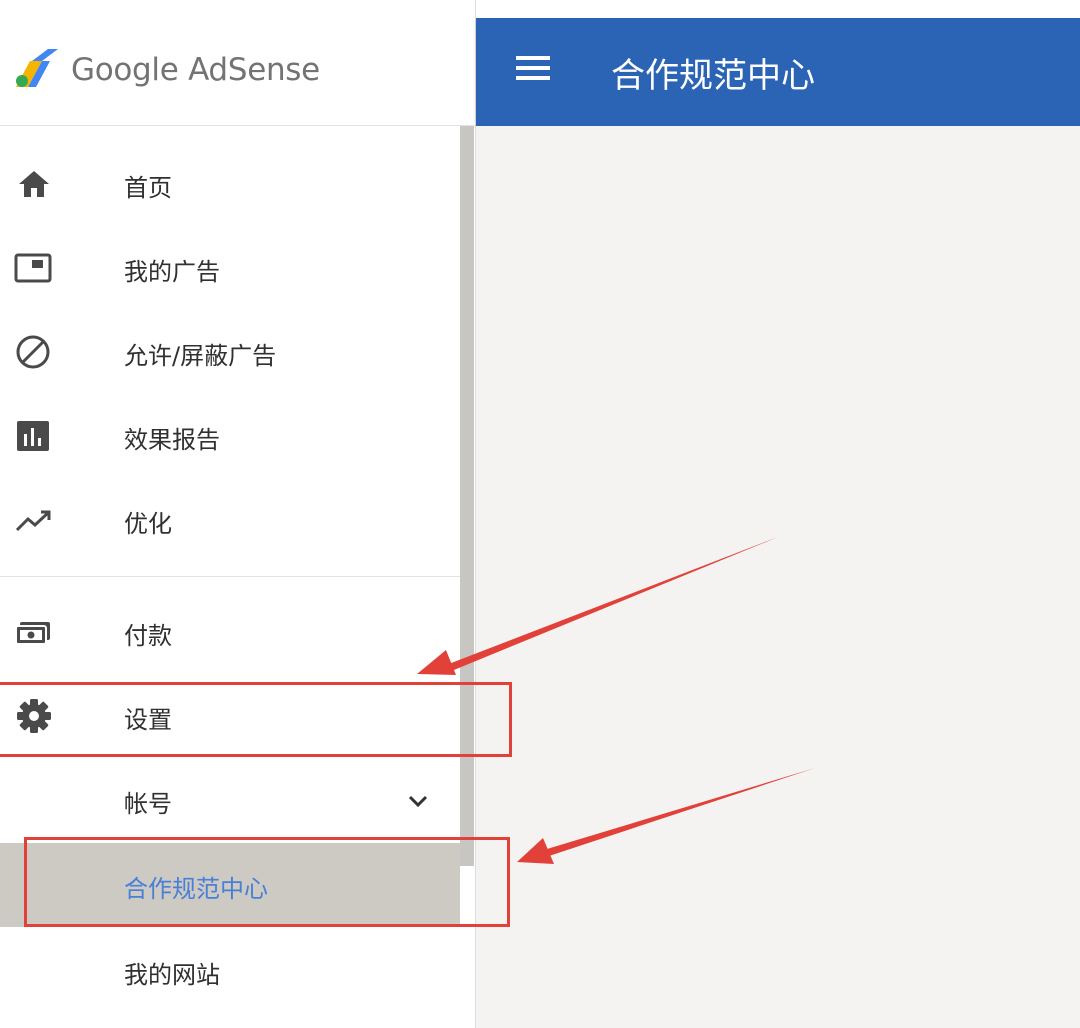 The width and height of the screenshot is (1080, 1028). I want to click on adsense-logo-icon, so click(37, 68).